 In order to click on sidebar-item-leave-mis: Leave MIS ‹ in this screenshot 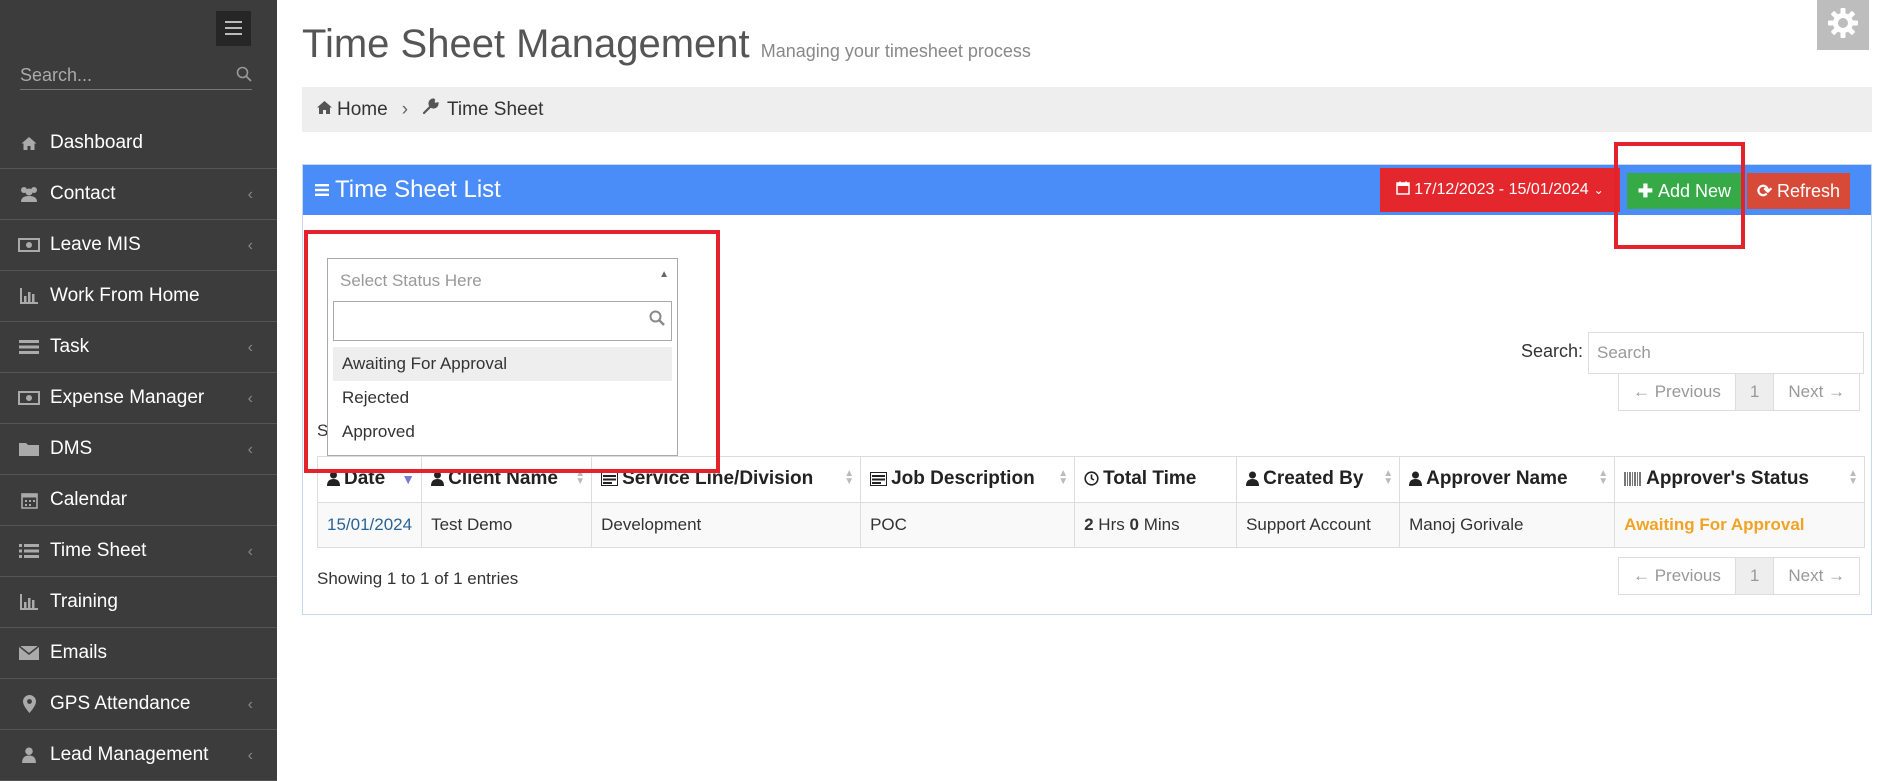, I will do `click(138, 245)`.